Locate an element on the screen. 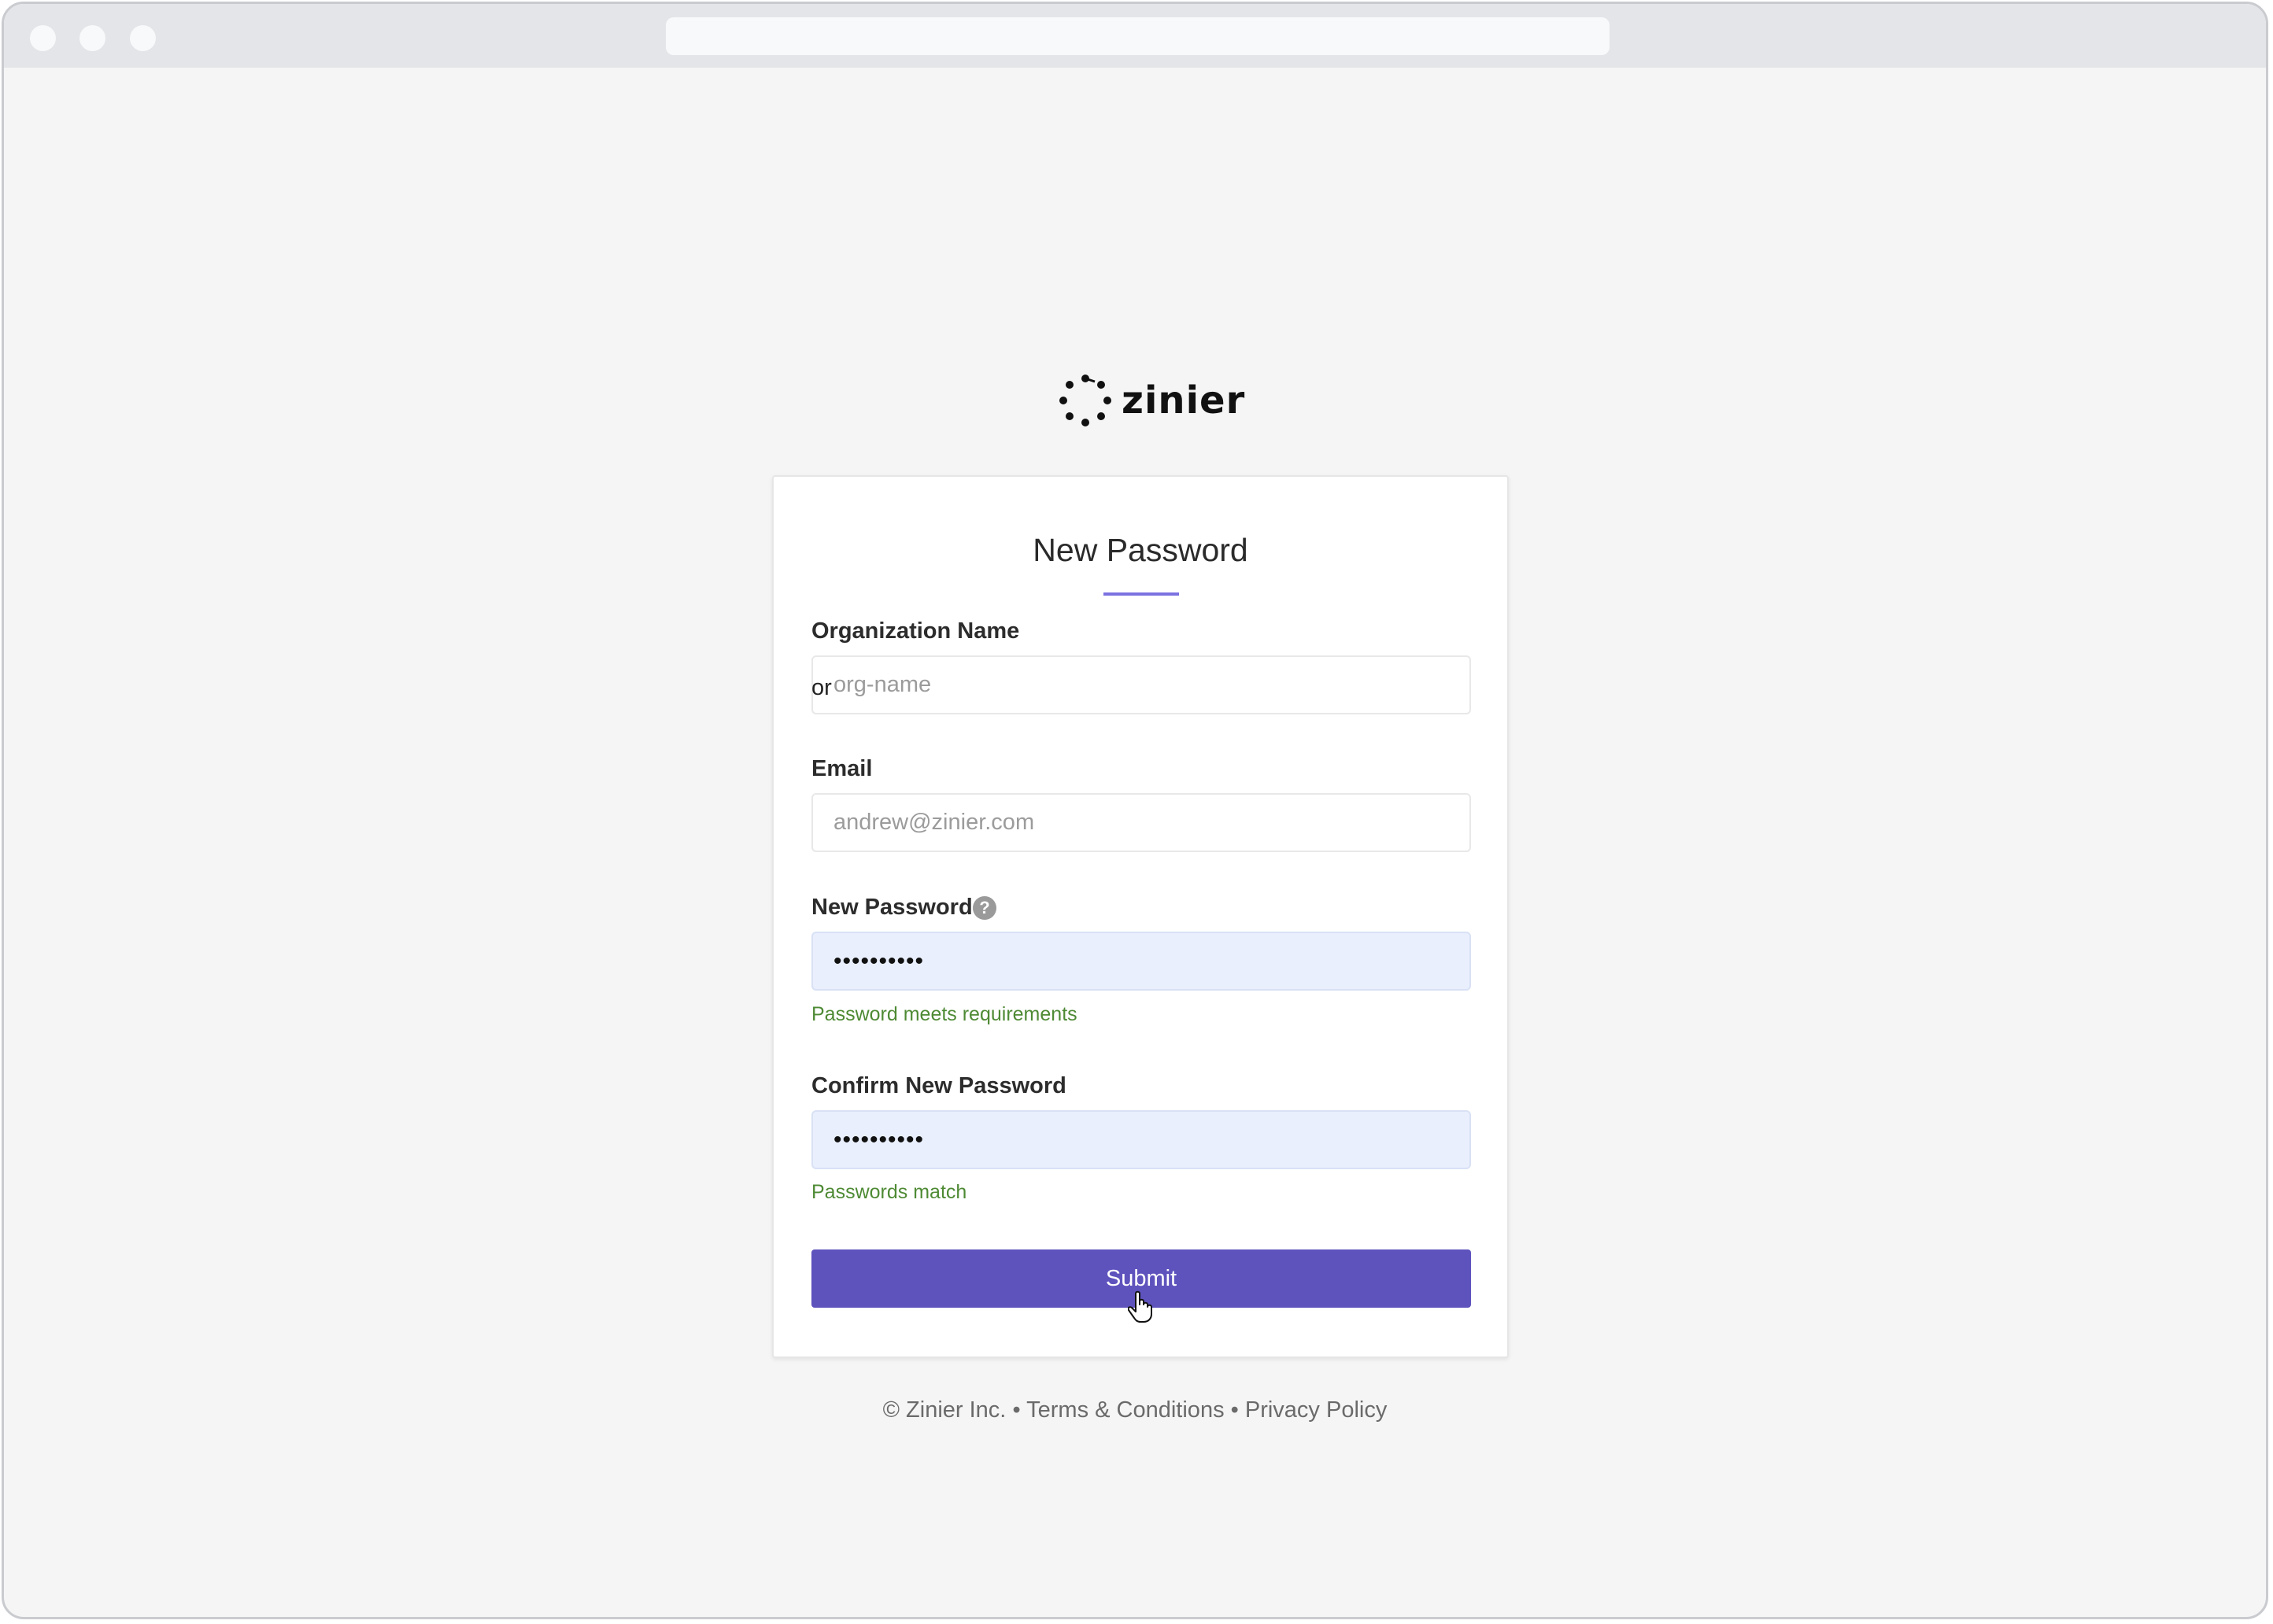  title-underline is located at coordinates (1141, 594).